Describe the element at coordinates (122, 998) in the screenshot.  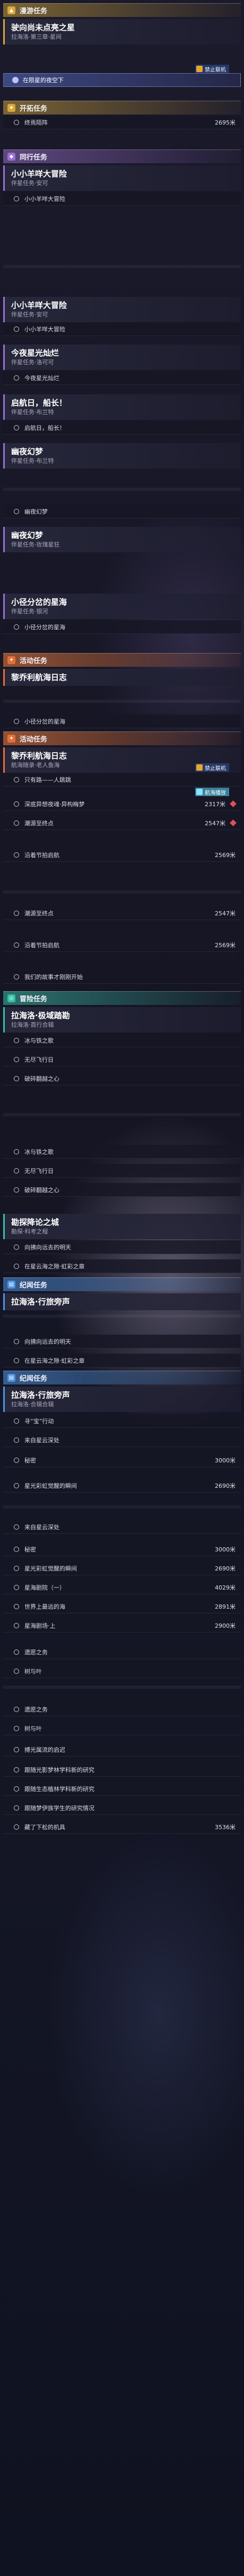
I see `category-daily: ◎ 冒险任务` at that location.